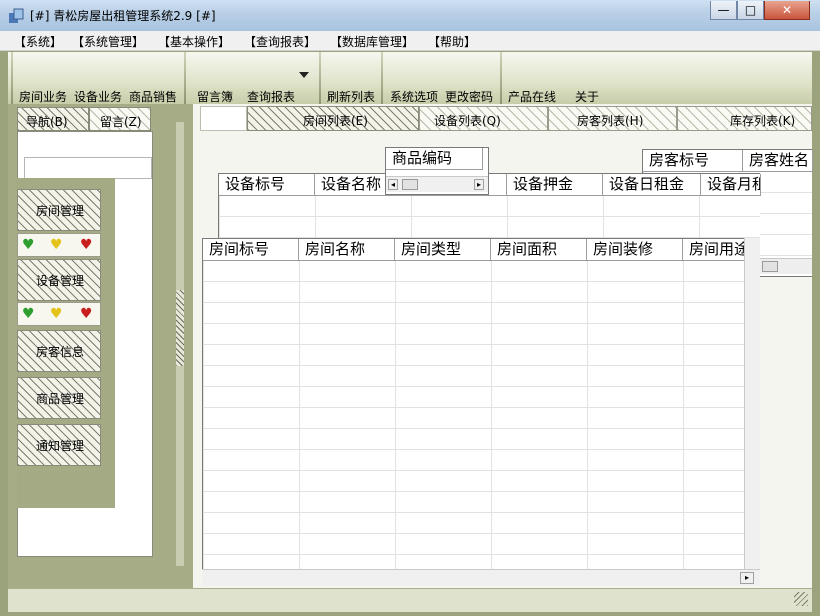  What do you see at coordinates (437, 184) in the screenshot?
I see `goods-table-scrollbar: ◂ ▸` at bounding box center [437, 184].